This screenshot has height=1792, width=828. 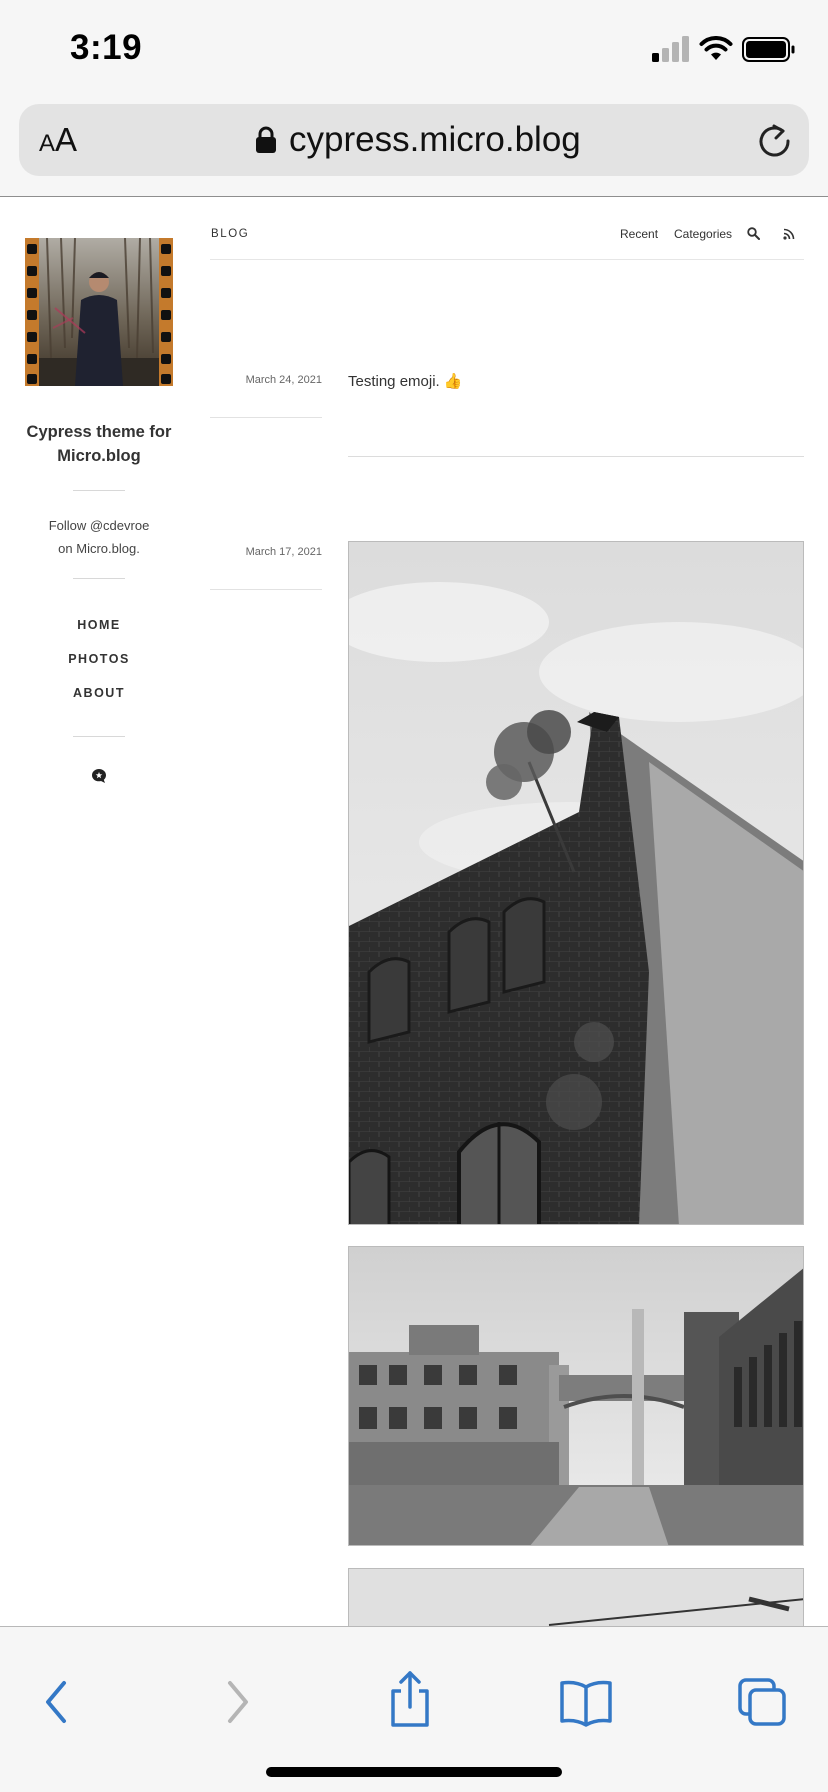 I want to click on blog-header: BLOG Recent Categories, so click(x=507, y=229).